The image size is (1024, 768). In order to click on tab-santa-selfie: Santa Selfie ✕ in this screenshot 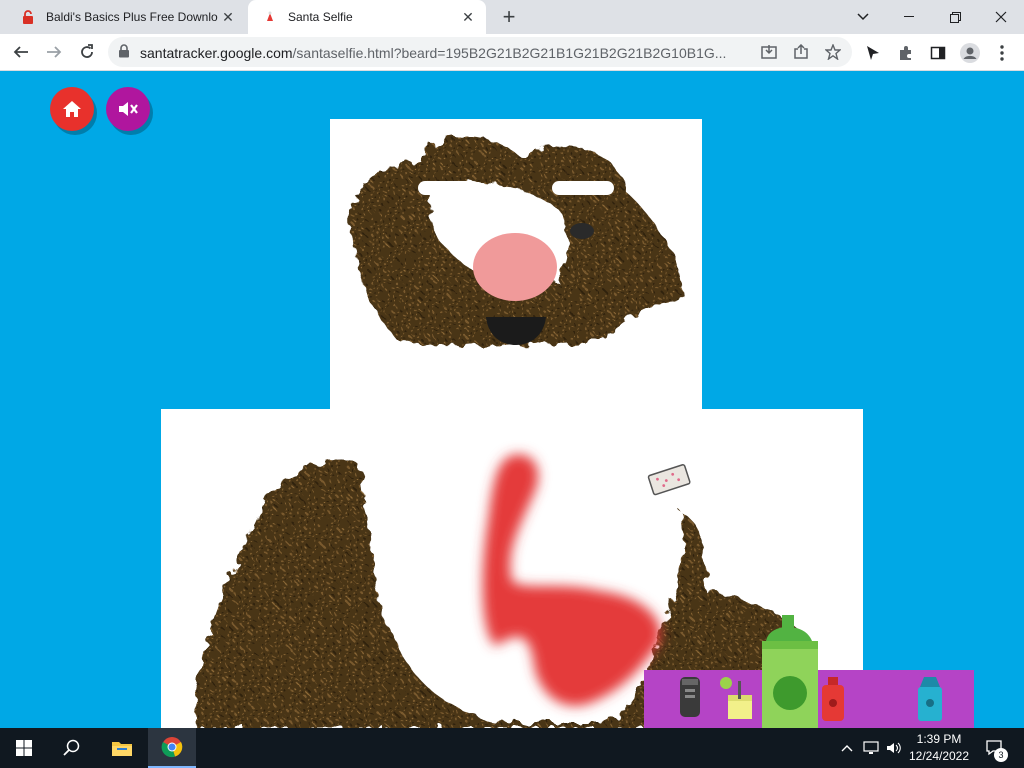, I will do `click(367, 17)`.